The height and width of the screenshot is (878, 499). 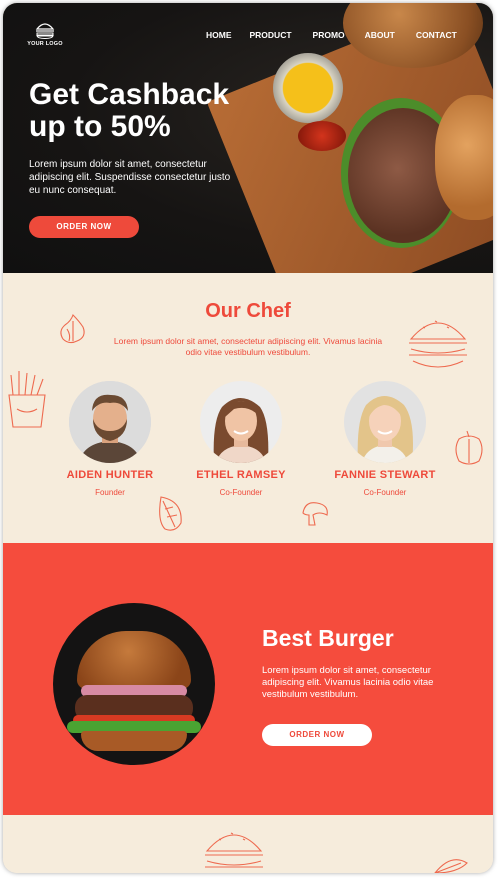 I want to click on chef-card: ETHEL RAMSEY Co-Founder, so click(x=241, y=439).